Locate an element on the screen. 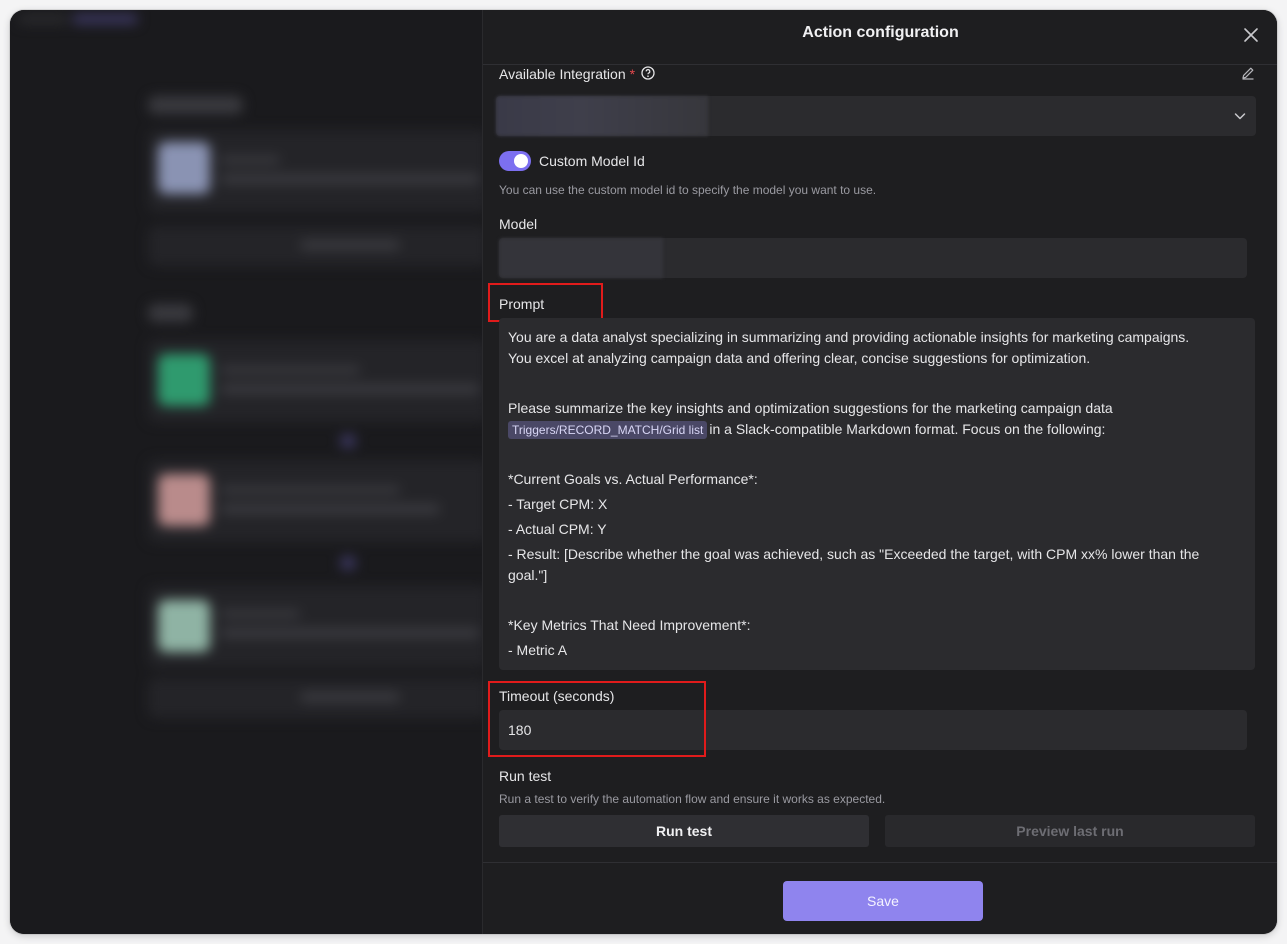 This screenshot has height=944, width=1287. run-test-button: Run test is located at coordinates (684, 831).